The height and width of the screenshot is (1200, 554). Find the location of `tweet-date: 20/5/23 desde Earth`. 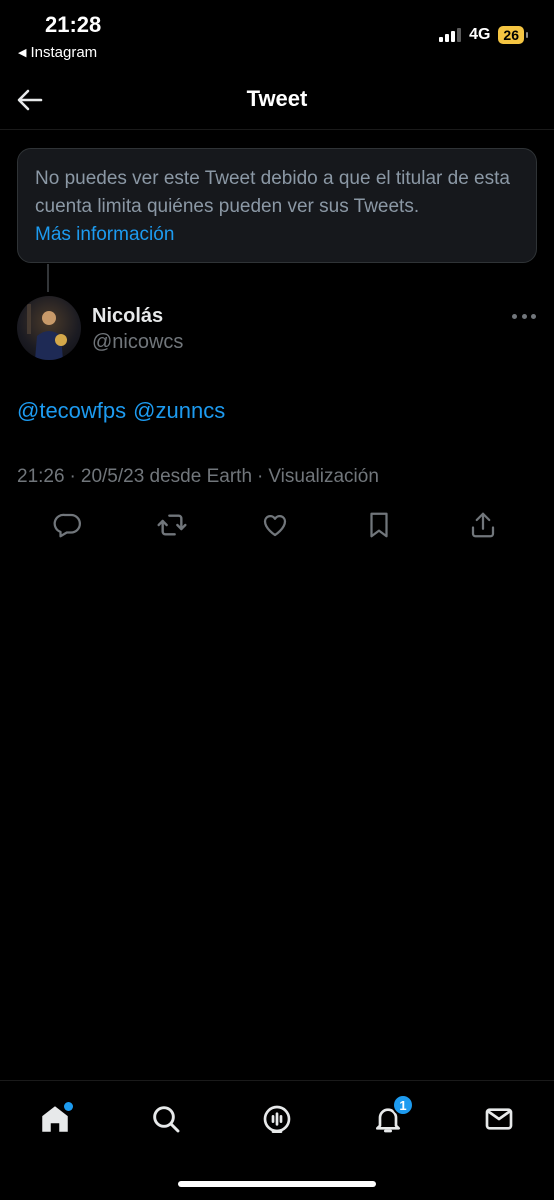

tweet-date: 20/5/23 desde Earth is located at coordinates (166, 477).